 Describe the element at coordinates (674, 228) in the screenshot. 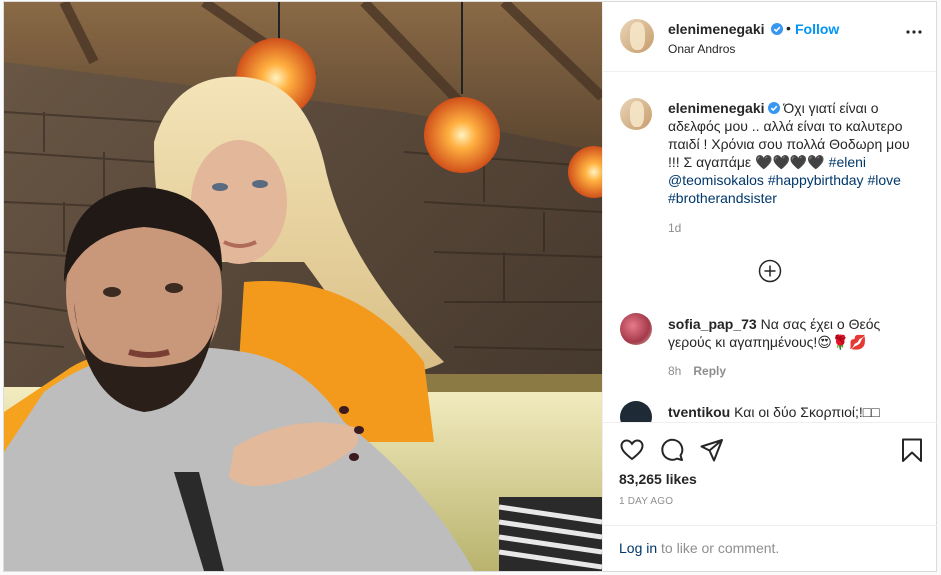

I see `caption-time: 1d` at that location.